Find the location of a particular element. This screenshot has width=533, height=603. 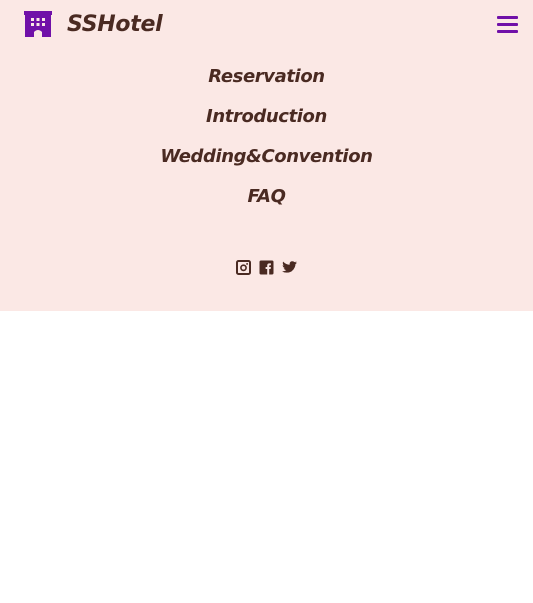

instagram-icon is located at coordinates (243, 267).